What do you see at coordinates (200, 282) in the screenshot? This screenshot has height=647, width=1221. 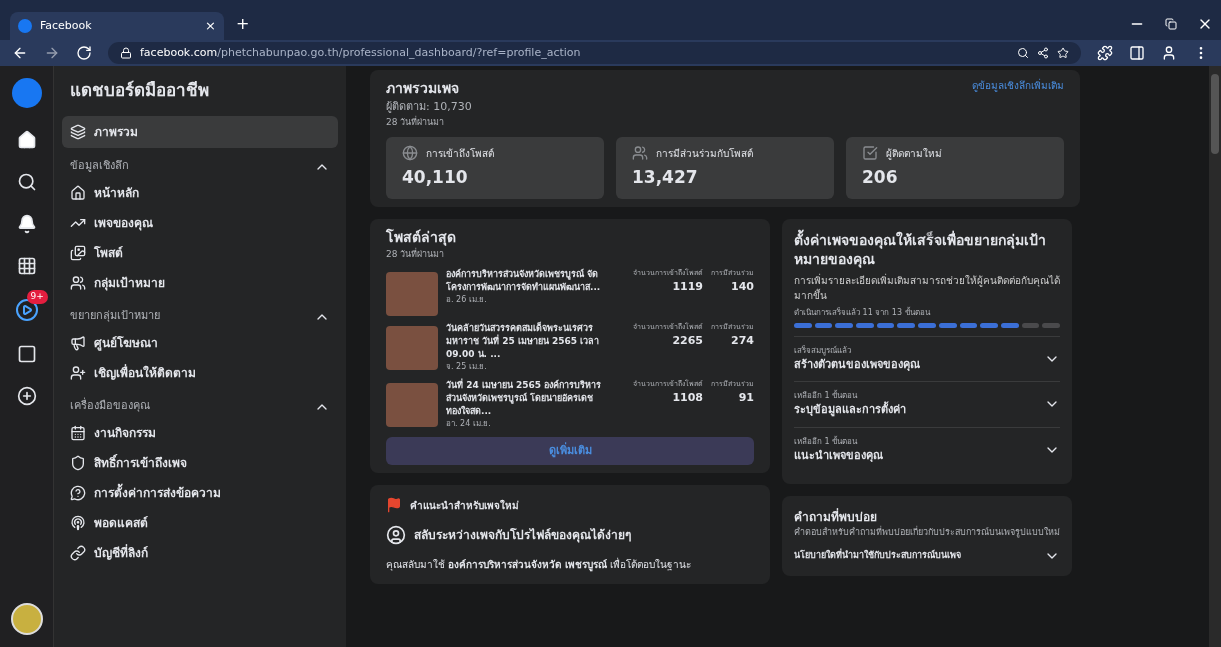 I see `sidebar-item: กลุ่มเป้าหมาย` at bounding box center [200, 282].